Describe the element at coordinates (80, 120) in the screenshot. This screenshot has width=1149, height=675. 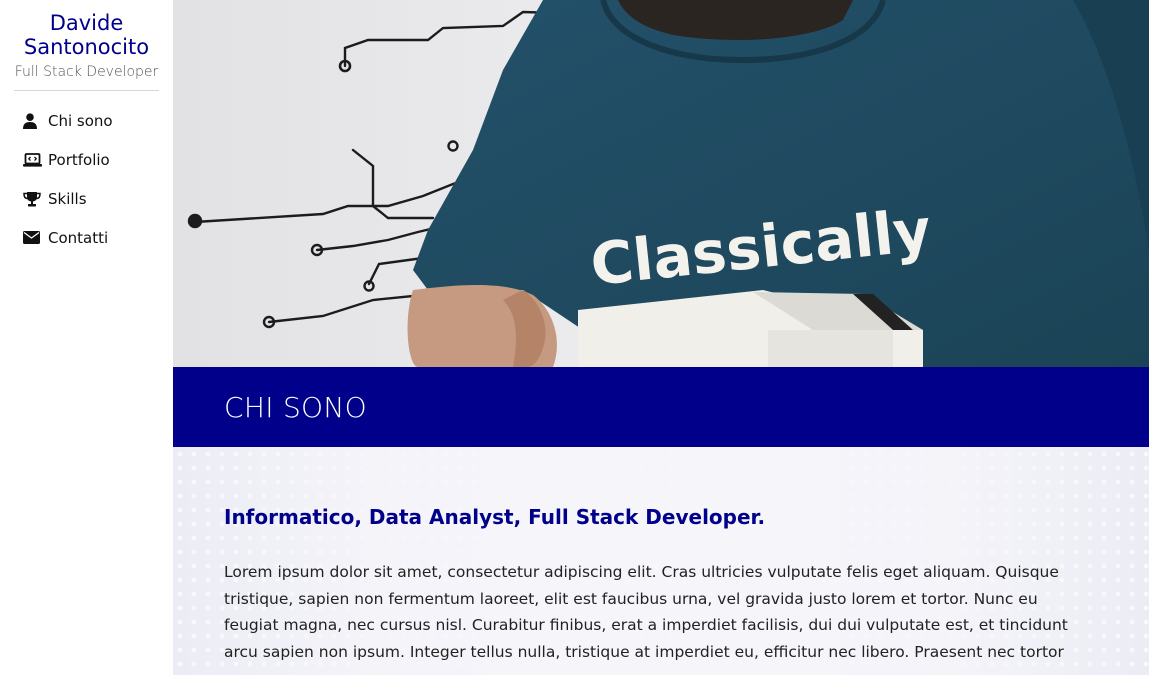
I see `nav-label-chi-sono: Chi sono` at that location.